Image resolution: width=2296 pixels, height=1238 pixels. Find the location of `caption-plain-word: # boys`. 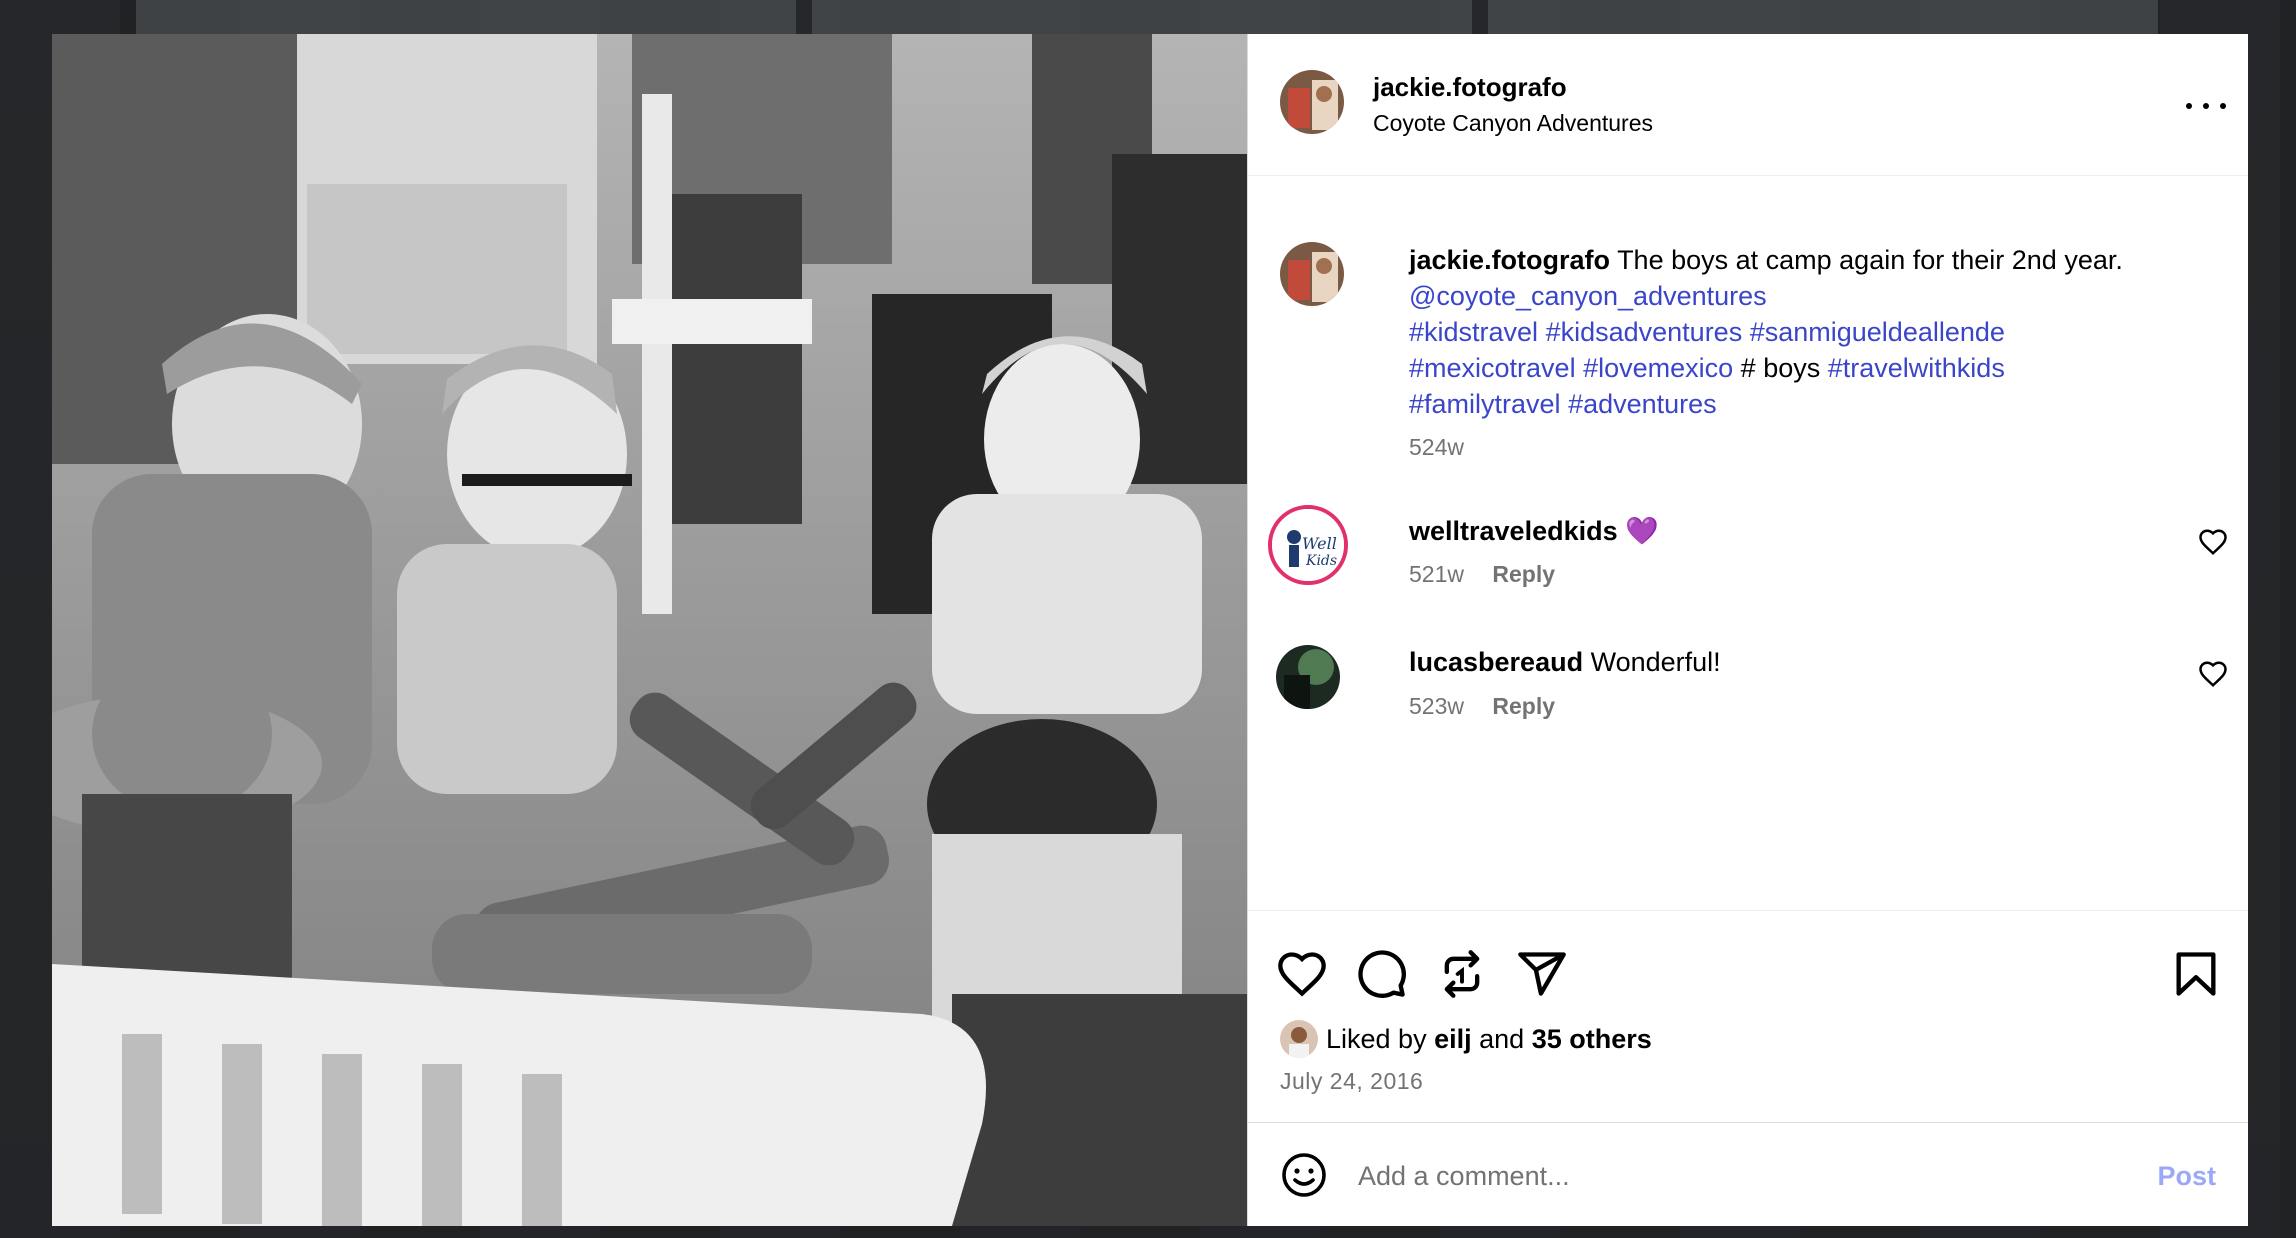

caption-plain-word: # boys is located at coordinates (1780, 368).